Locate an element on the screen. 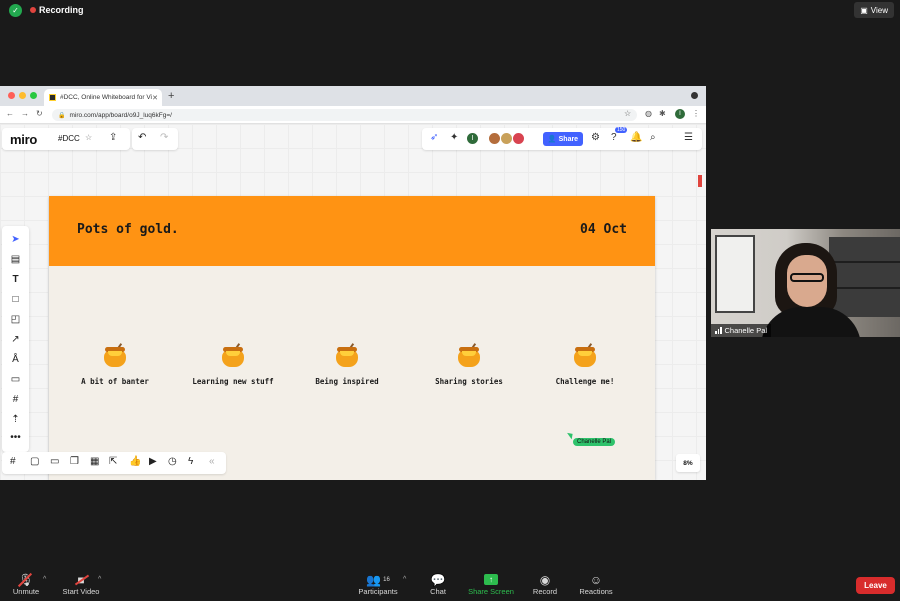 Image resolution: width=900 pixels, height=601 pixels. help-icon: ? is located at coordinates (614, 137).